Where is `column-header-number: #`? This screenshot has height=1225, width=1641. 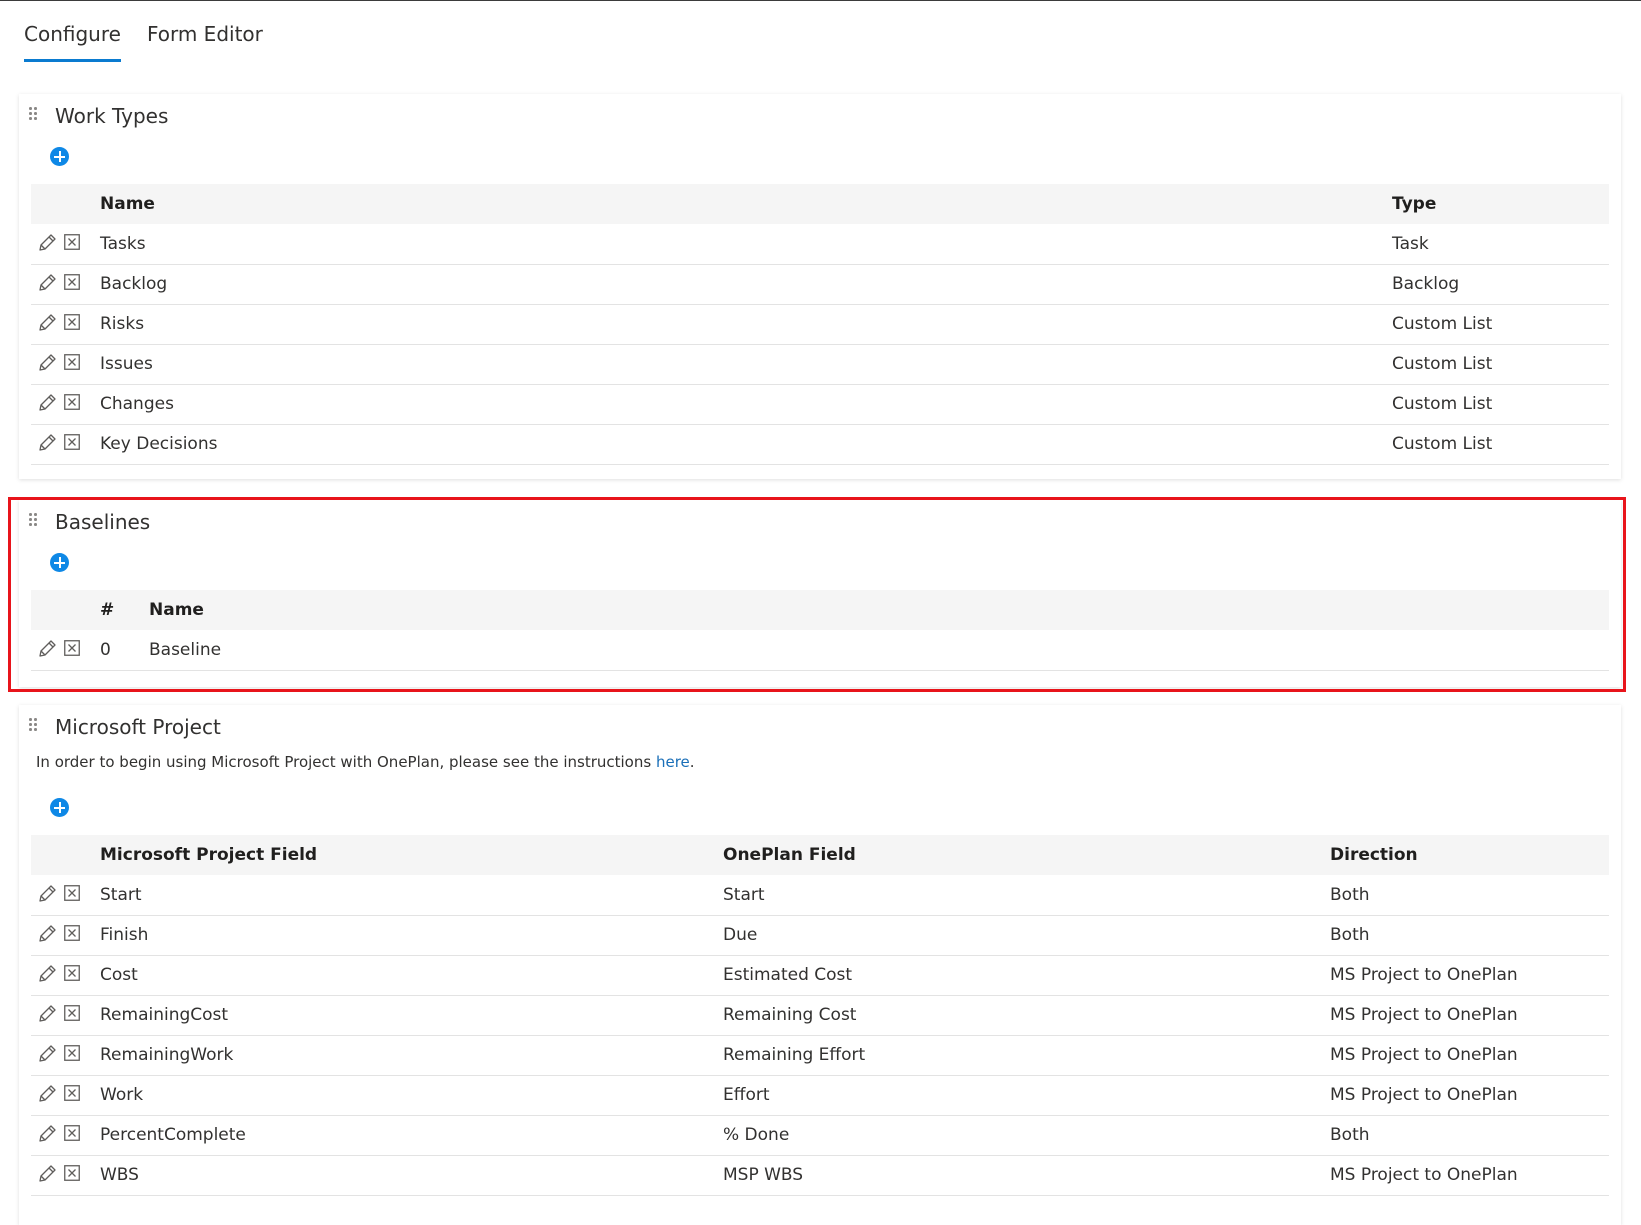
column-header-number: # is located at coordinates (107, 610).